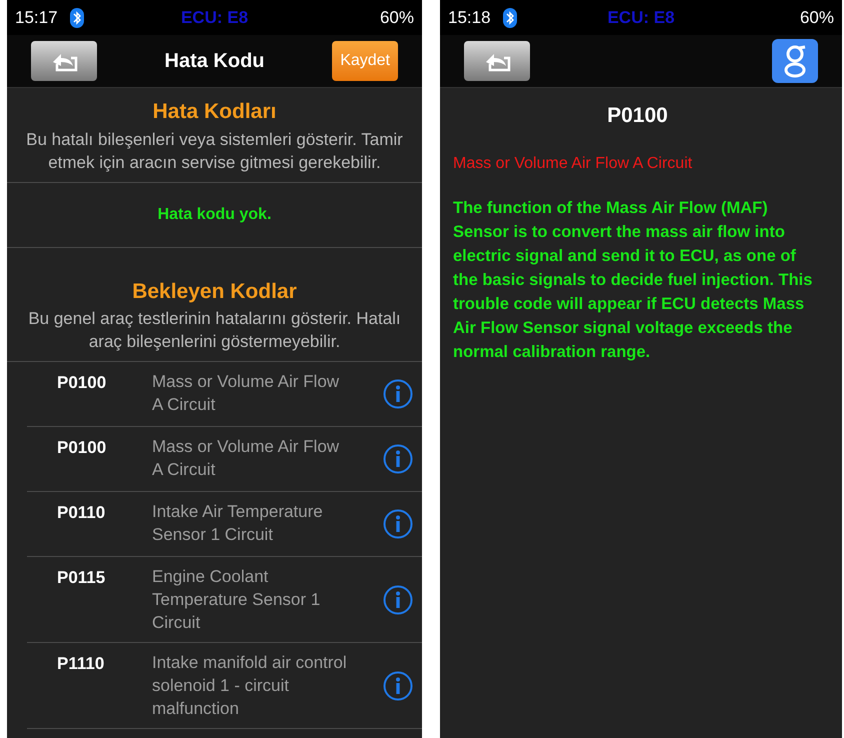 This screenshot has height=738, width=844. I want to click on time: 15:17, so click(36, 17).